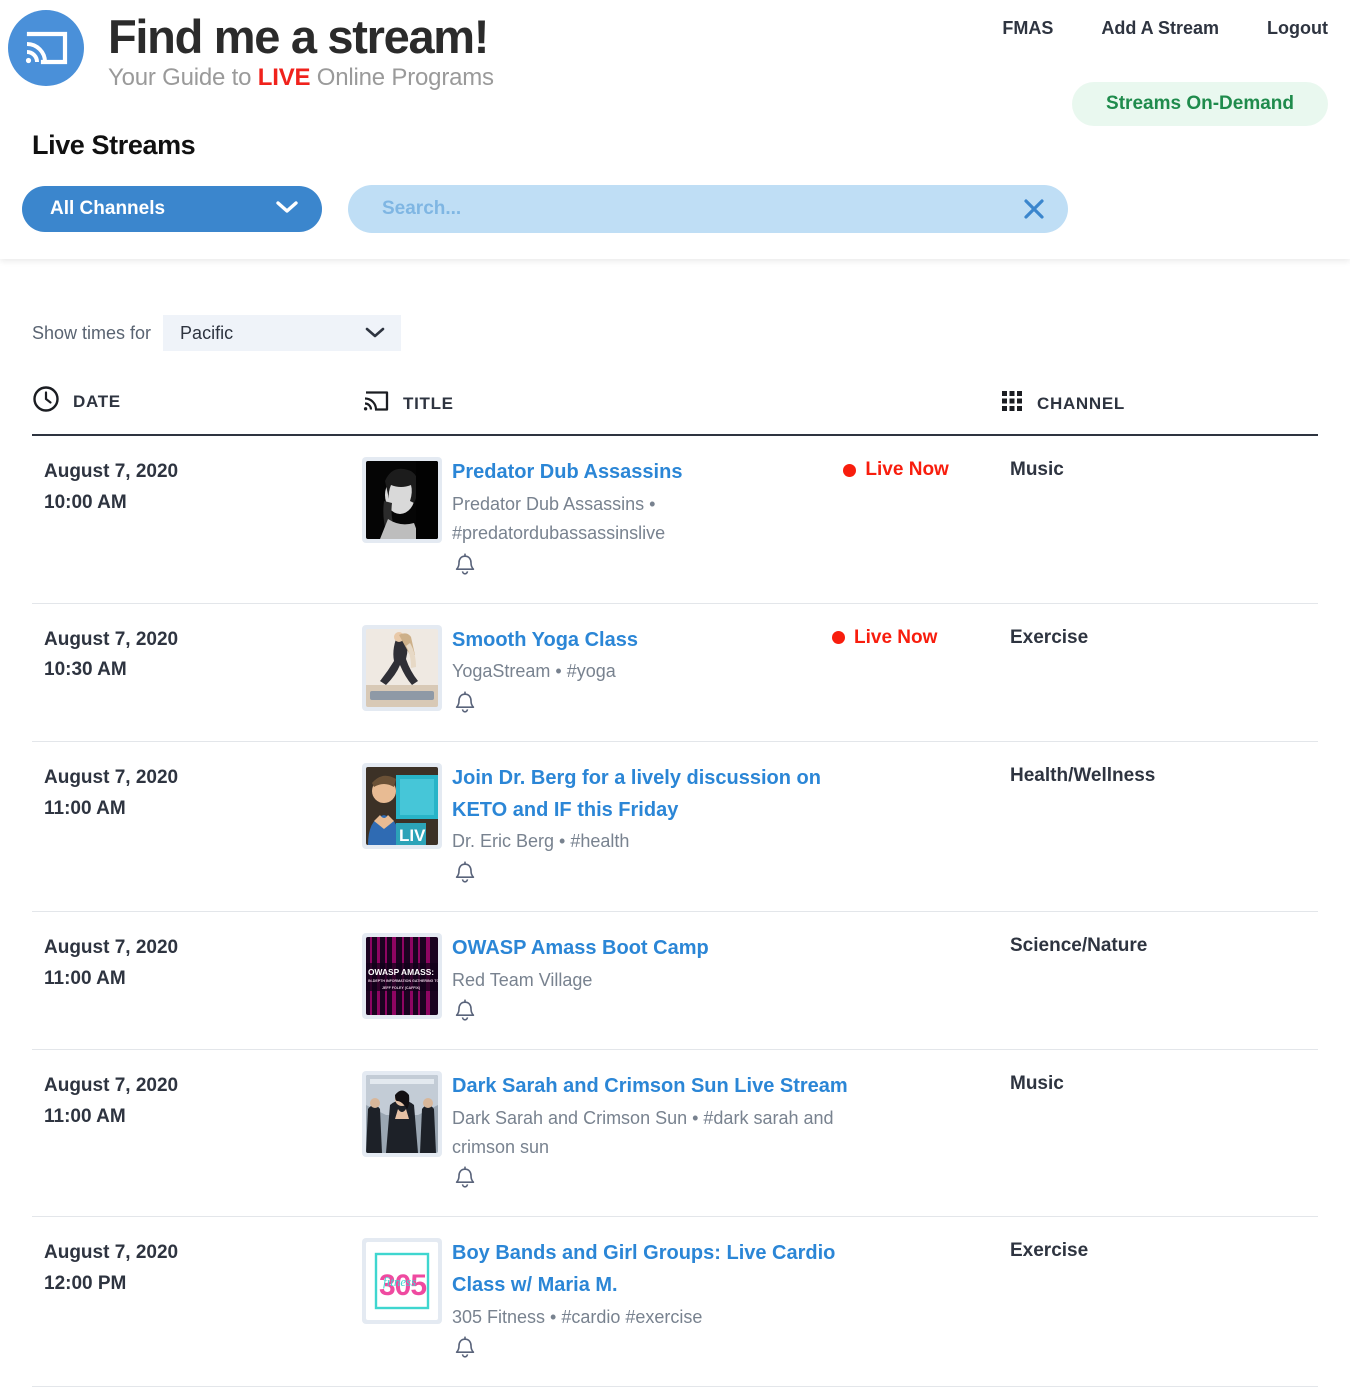 This screenshot has width=1350, height=1387. What do you see at coordinates (1159, 981) in the screenshot?
I see `cell-channel: Science/Nature` at bounding box center [1159, 981].